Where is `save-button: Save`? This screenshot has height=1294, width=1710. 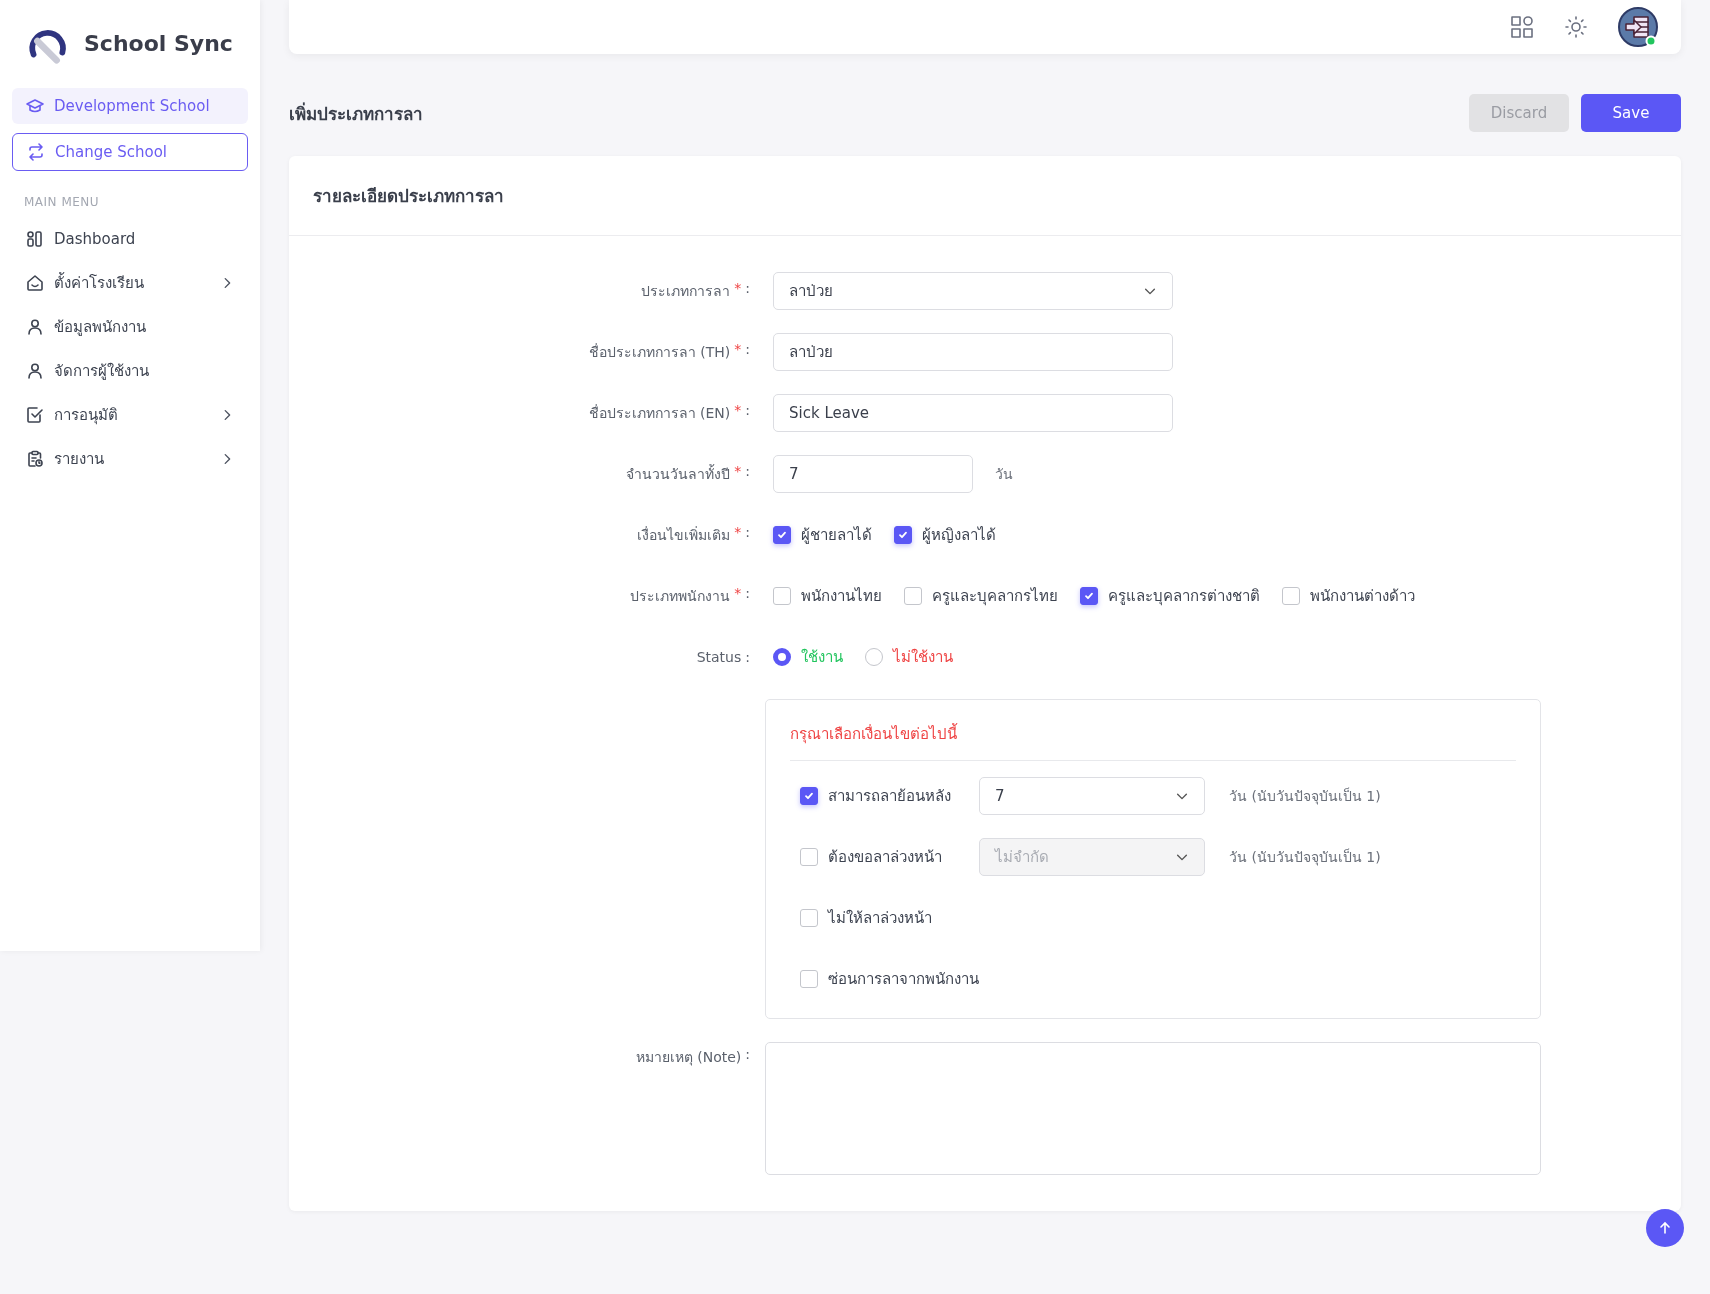
save-button: Save is located at coordinates (1631, 113).